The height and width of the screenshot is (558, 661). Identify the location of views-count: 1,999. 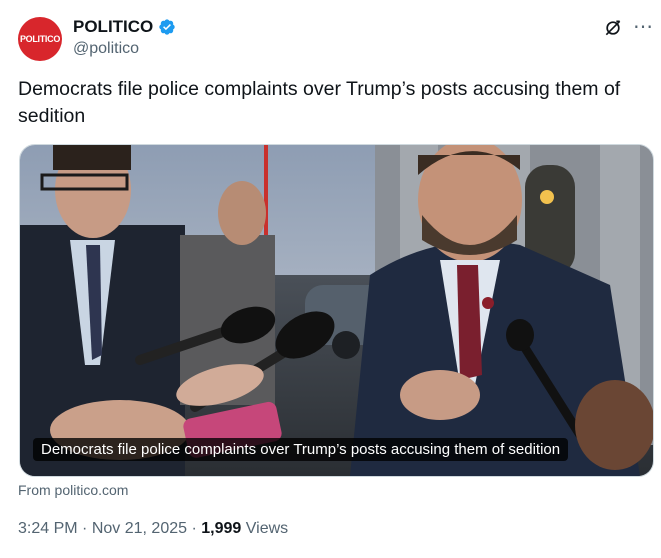
(221, 528).